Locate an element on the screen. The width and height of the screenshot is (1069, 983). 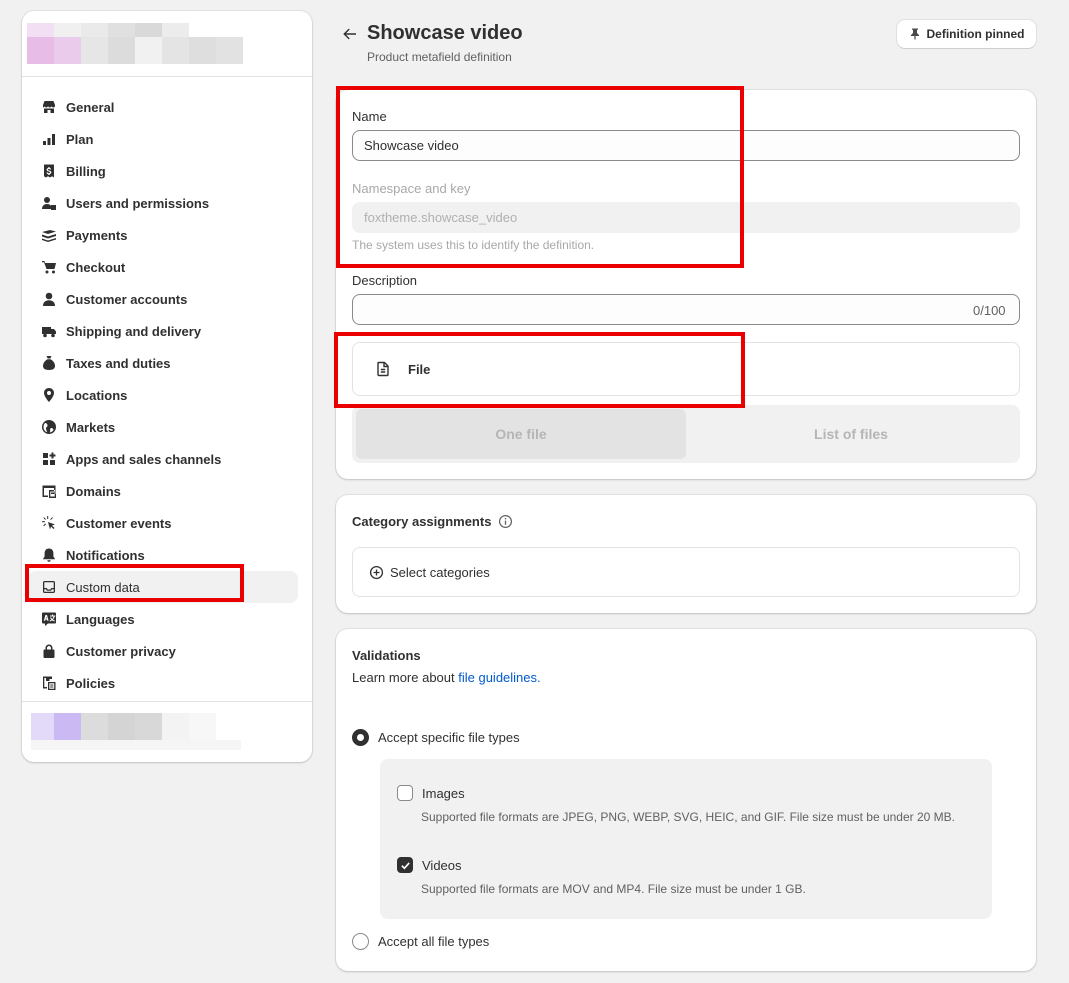
store-switcher is located at coordinates (167, 44).